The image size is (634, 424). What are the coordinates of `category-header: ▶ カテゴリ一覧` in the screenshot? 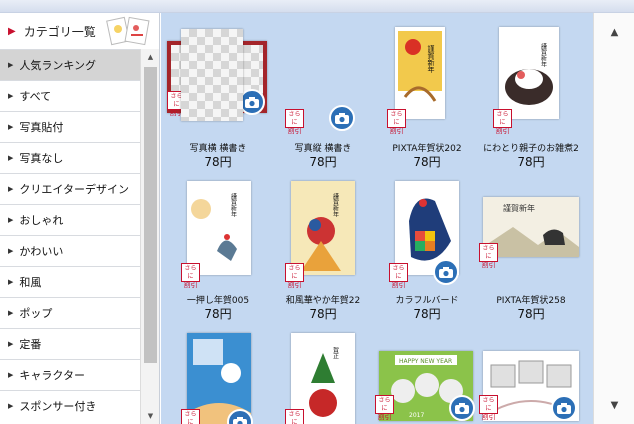 It's located at (79, 31).